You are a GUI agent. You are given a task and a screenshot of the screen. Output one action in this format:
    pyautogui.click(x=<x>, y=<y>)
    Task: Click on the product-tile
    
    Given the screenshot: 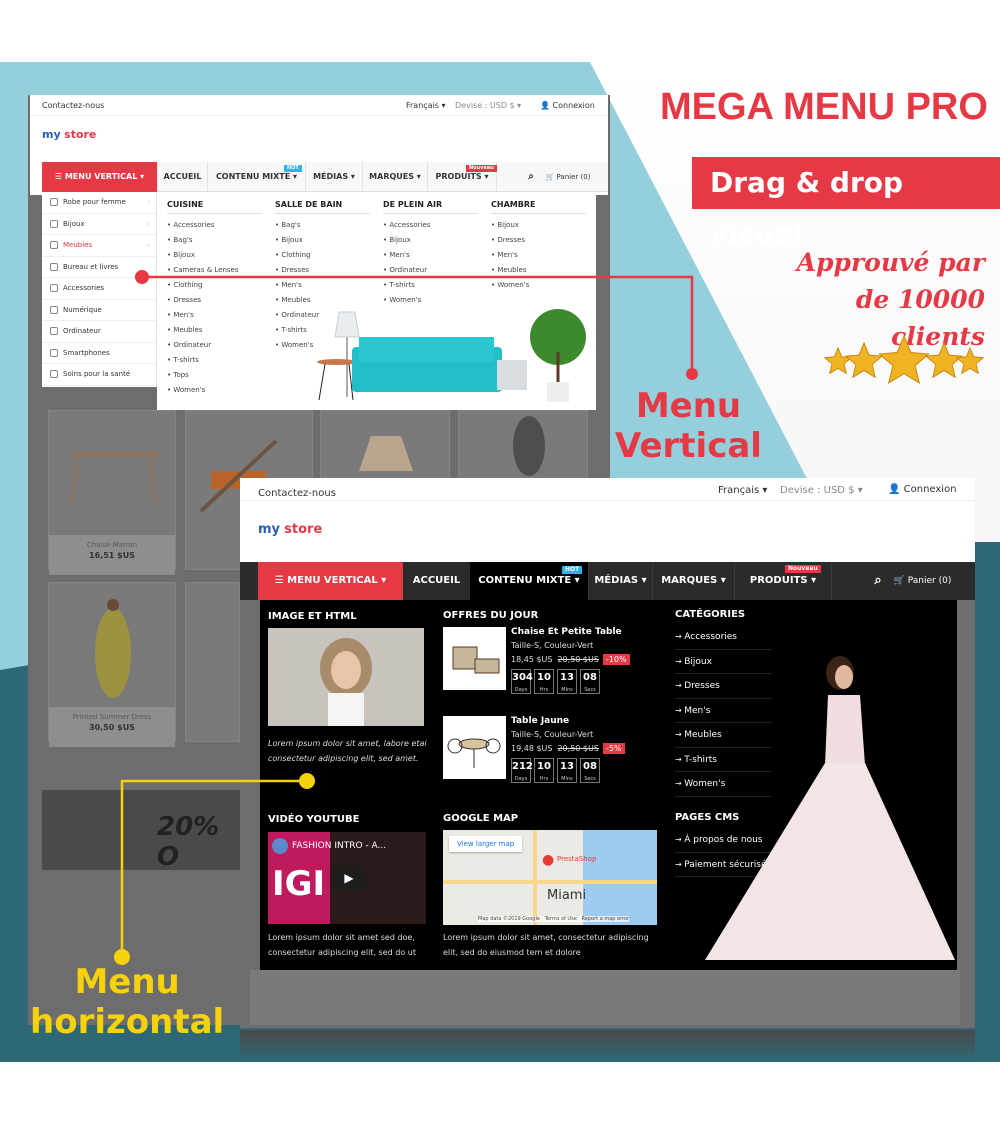 What is the action you would take?
    pyautogui.click(x=212, y=662)
    